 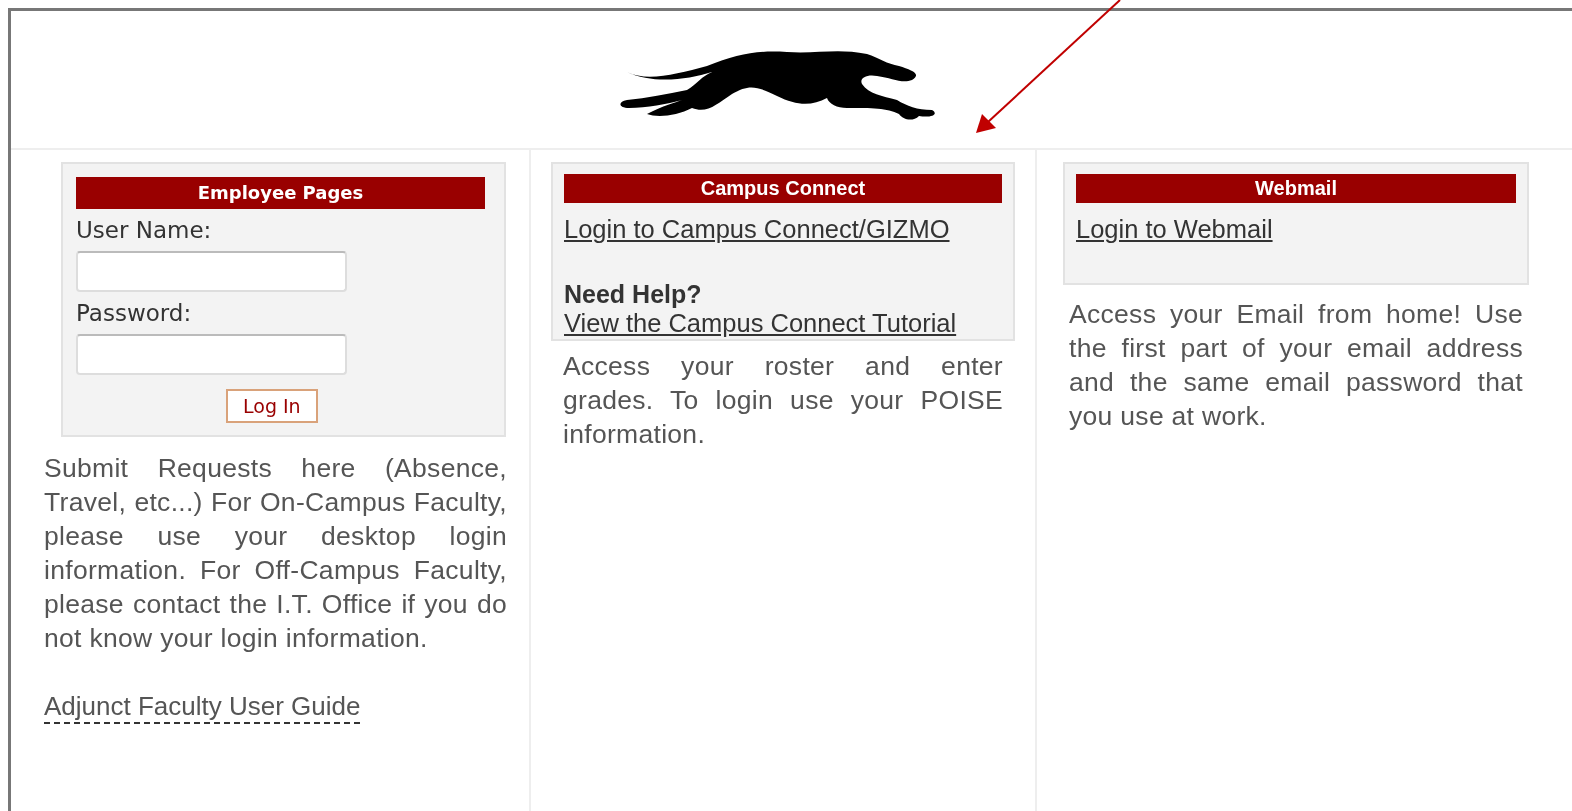 What do you see at coordinates (202, 707) in the screenshot?
I see `guide-link: Adjunct Faculty User Guide` at bounding box center [202, 707].